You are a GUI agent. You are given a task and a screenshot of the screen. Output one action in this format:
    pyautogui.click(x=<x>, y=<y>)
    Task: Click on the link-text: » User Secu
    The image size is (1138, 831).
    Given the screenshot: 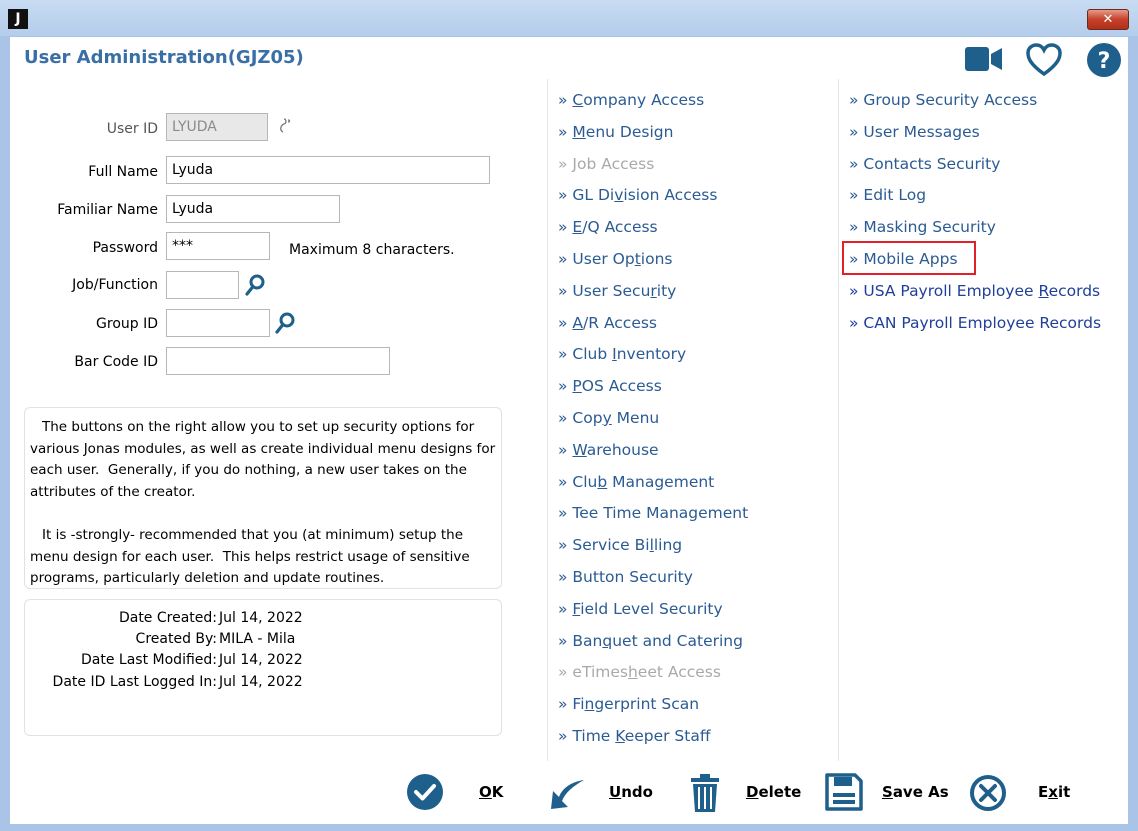 What is the action you would take?
    pyautogui.click(x=604, y=290)
    